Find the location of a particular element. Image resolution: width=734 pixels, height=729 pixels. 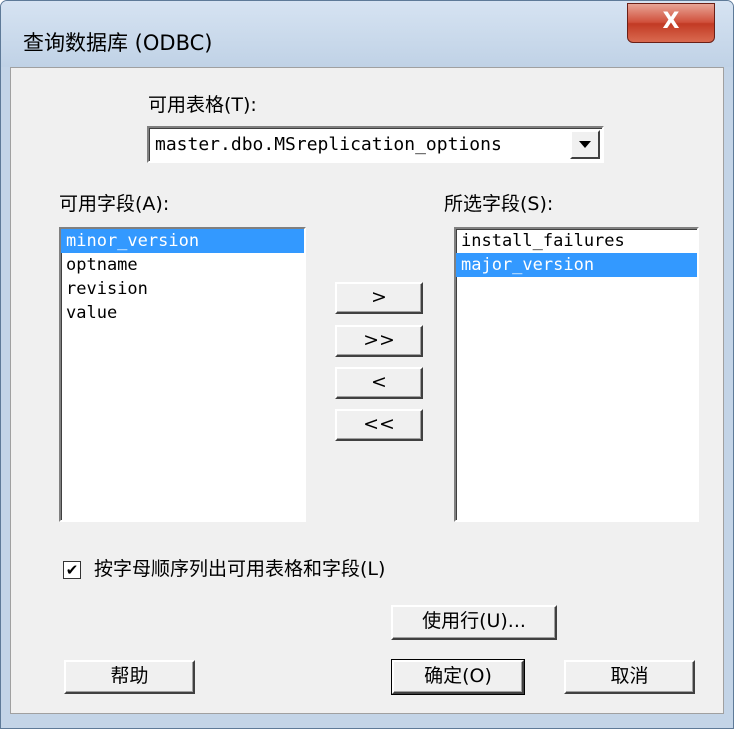

add-field-button: > is located at coordinates (379, 298).